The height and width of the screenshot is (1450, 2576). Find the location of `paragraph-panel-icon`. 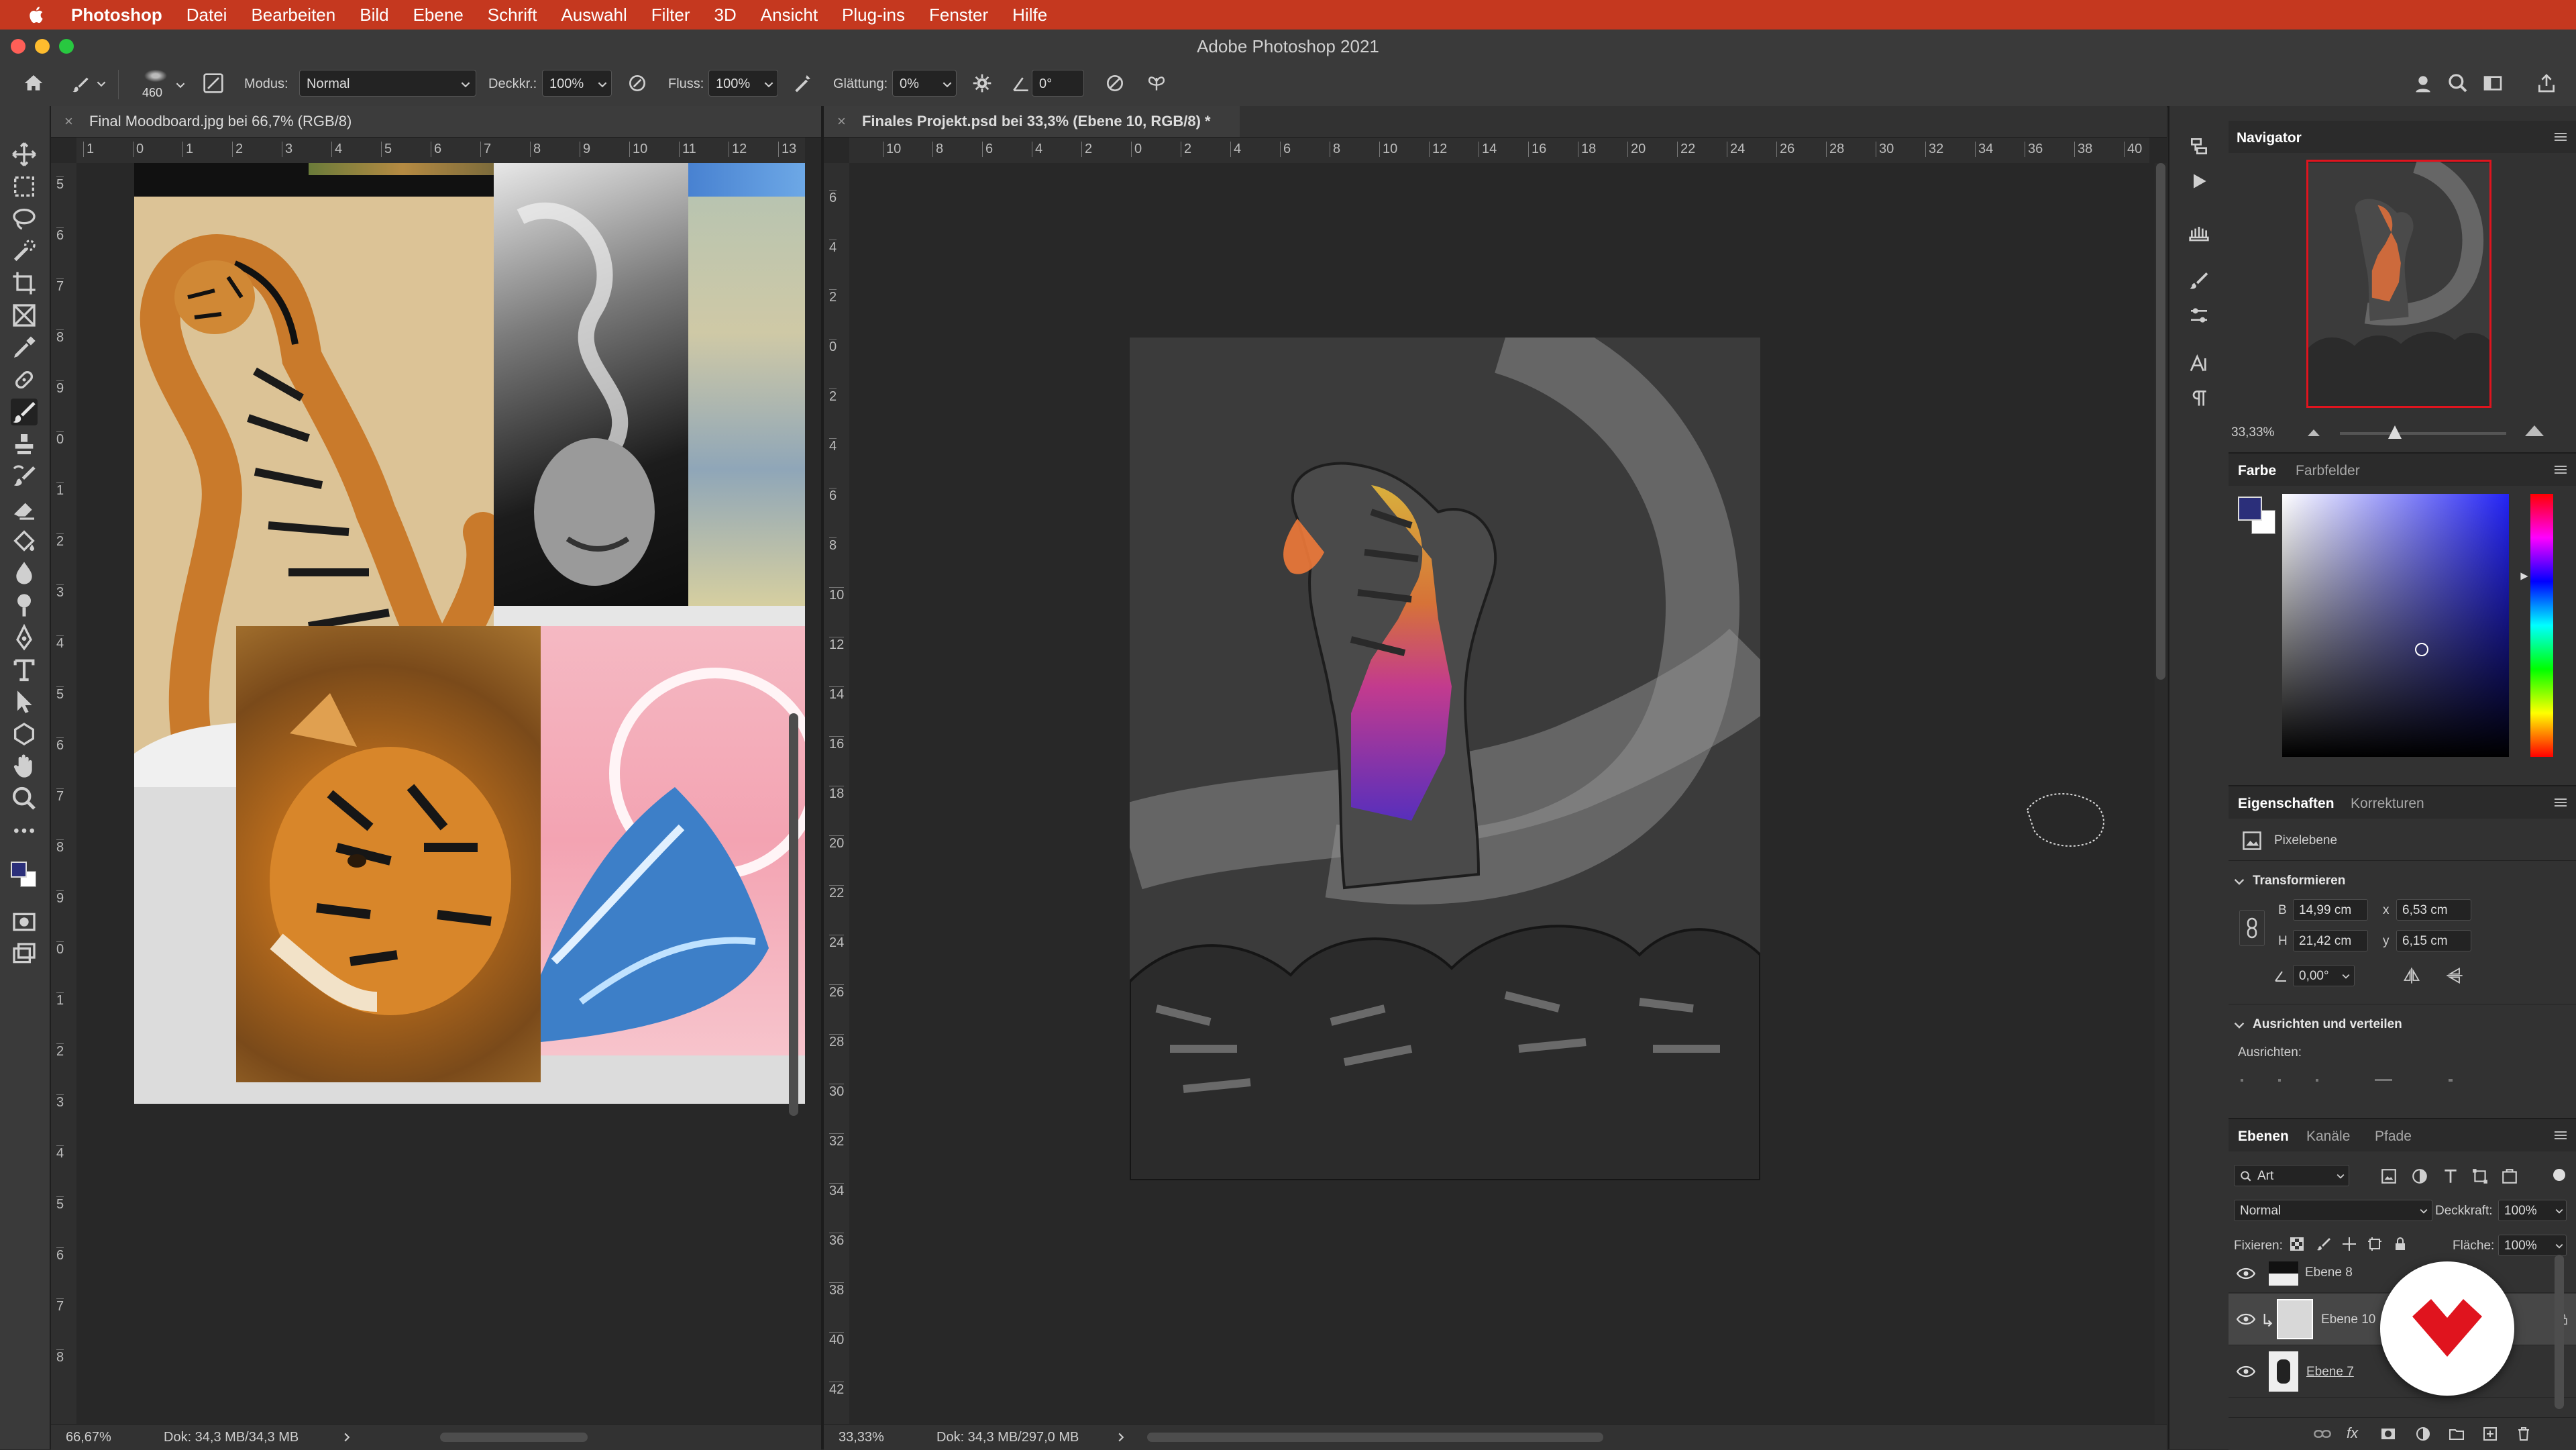

paragraph-panel-icon is located at coordinates (2199, 398).